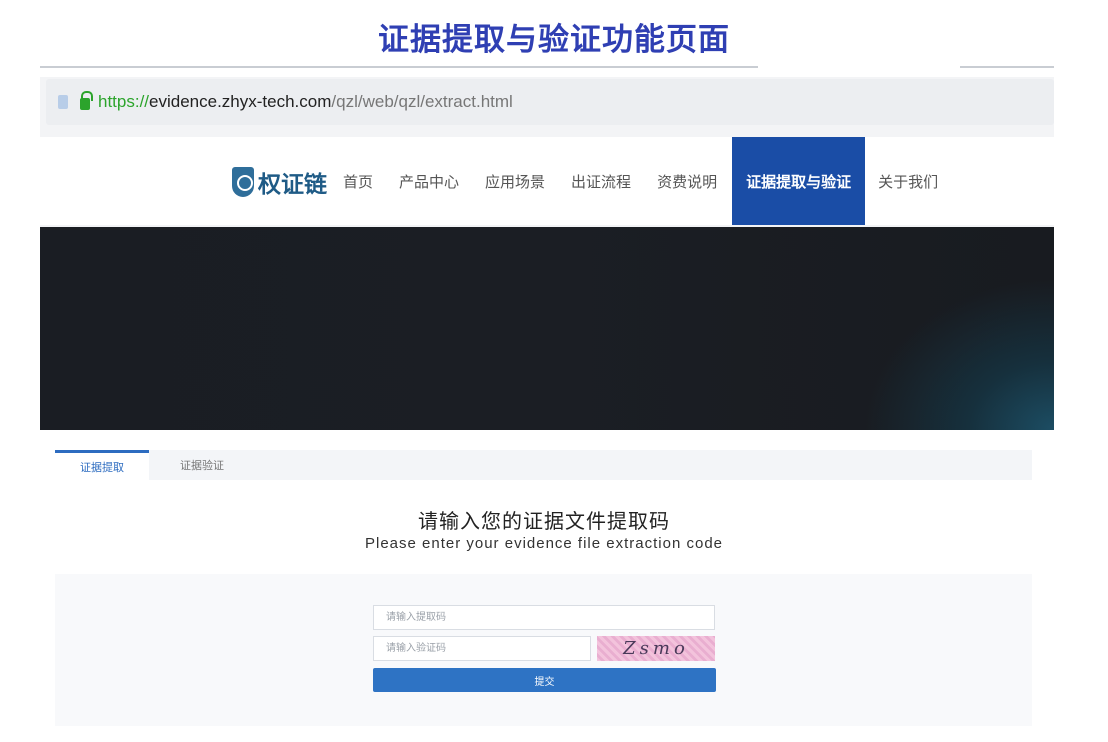  I want to click on title-divider-right, so click(1007, 67).